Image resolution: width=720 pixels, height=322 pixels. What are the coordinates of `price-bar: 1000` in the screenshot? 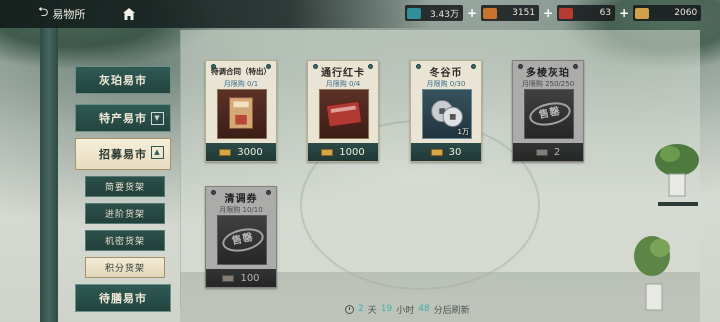 It's located at (343, 152).